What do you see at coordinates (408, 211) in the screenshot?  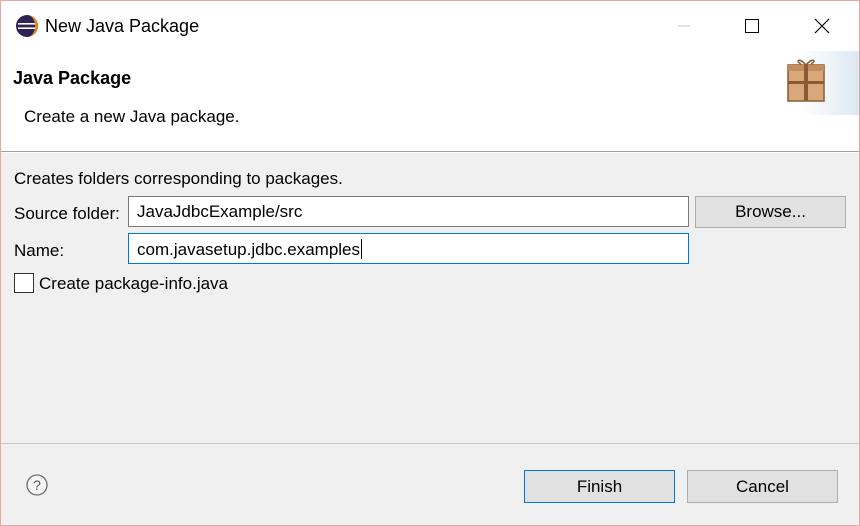 I see `source-folder-input: JavaJdbcExample/src` at bounding box center [408, 211].